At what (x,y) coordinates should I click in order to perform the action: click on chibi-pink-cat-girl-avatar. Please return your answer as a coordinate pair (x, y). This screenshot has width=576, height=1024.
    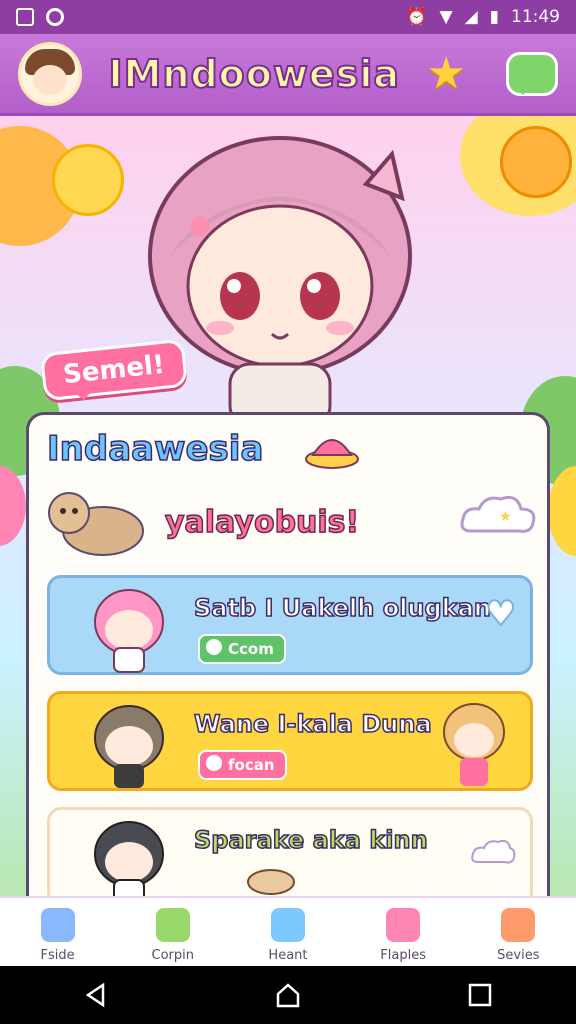
    Looking at the image, I should click on (129, 631).